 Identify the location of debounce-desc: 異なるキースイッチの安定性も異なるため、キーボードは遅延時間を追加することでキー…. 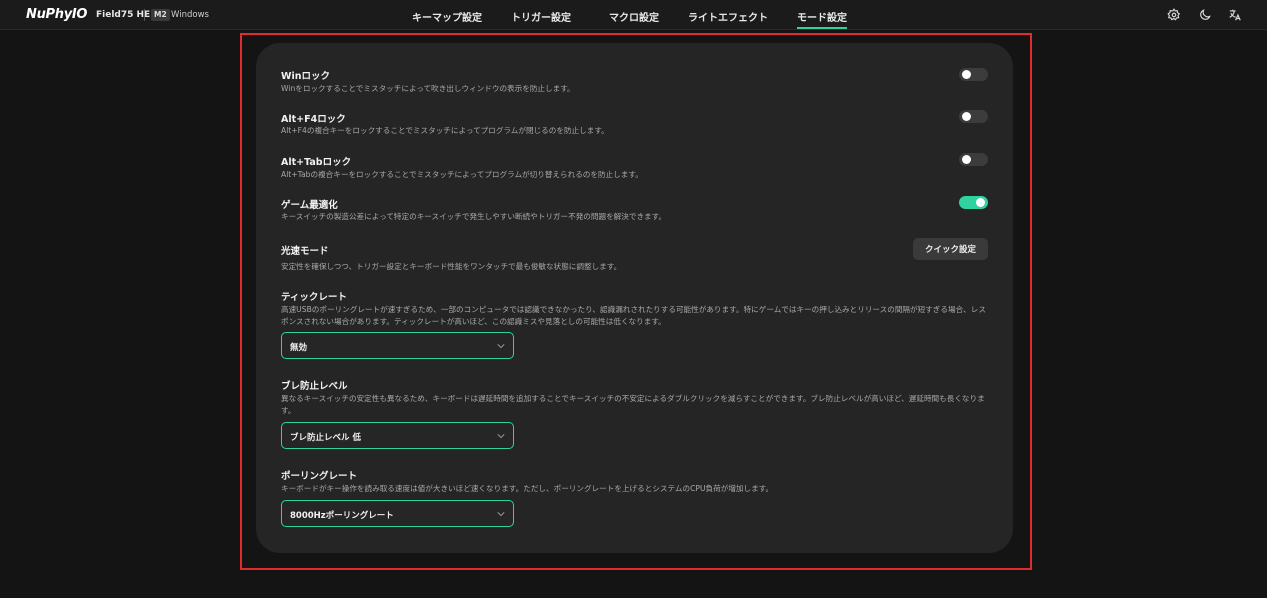
(633, 404).